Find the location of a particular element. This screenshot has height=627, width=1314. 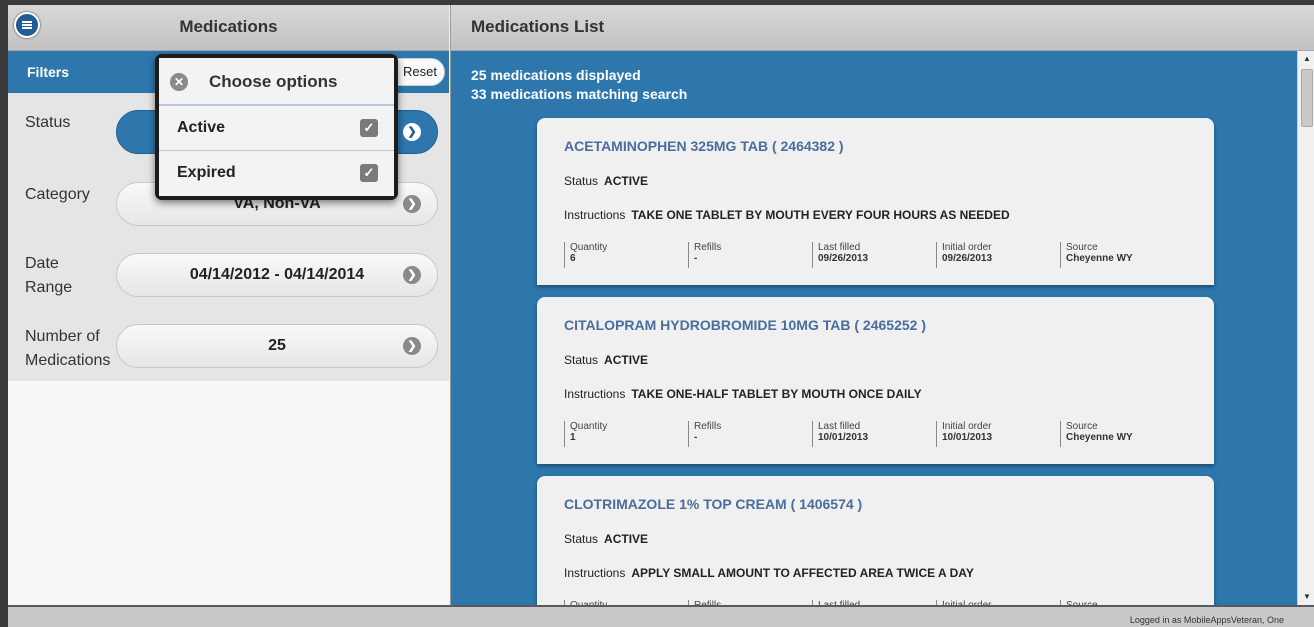

number-of-medications-label: Number of Medications is located at coordinates (68, 348).